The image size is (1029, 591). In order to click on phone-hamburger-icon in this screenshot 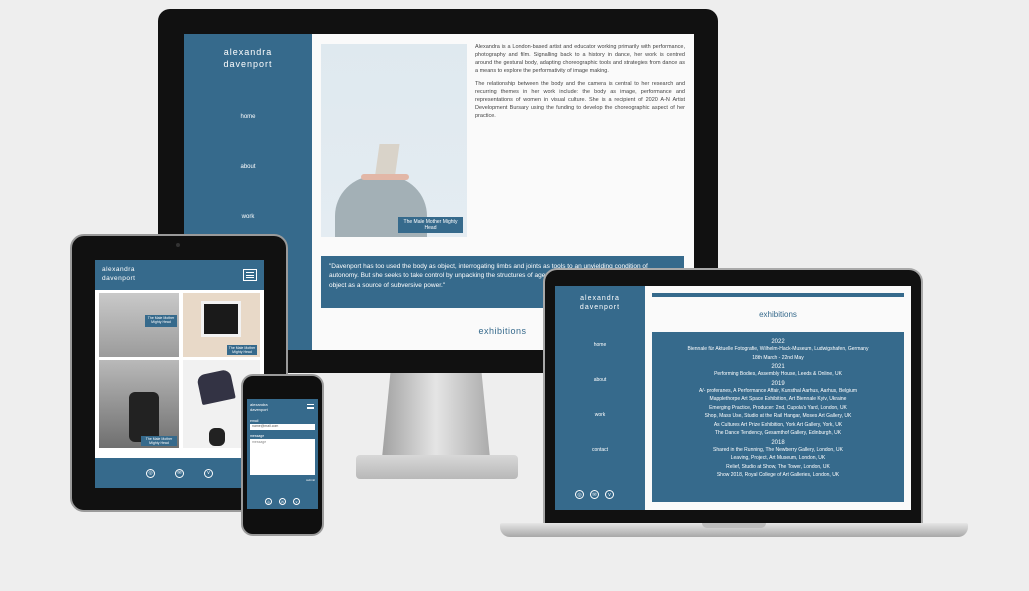, I will do `click(310, 406)`.